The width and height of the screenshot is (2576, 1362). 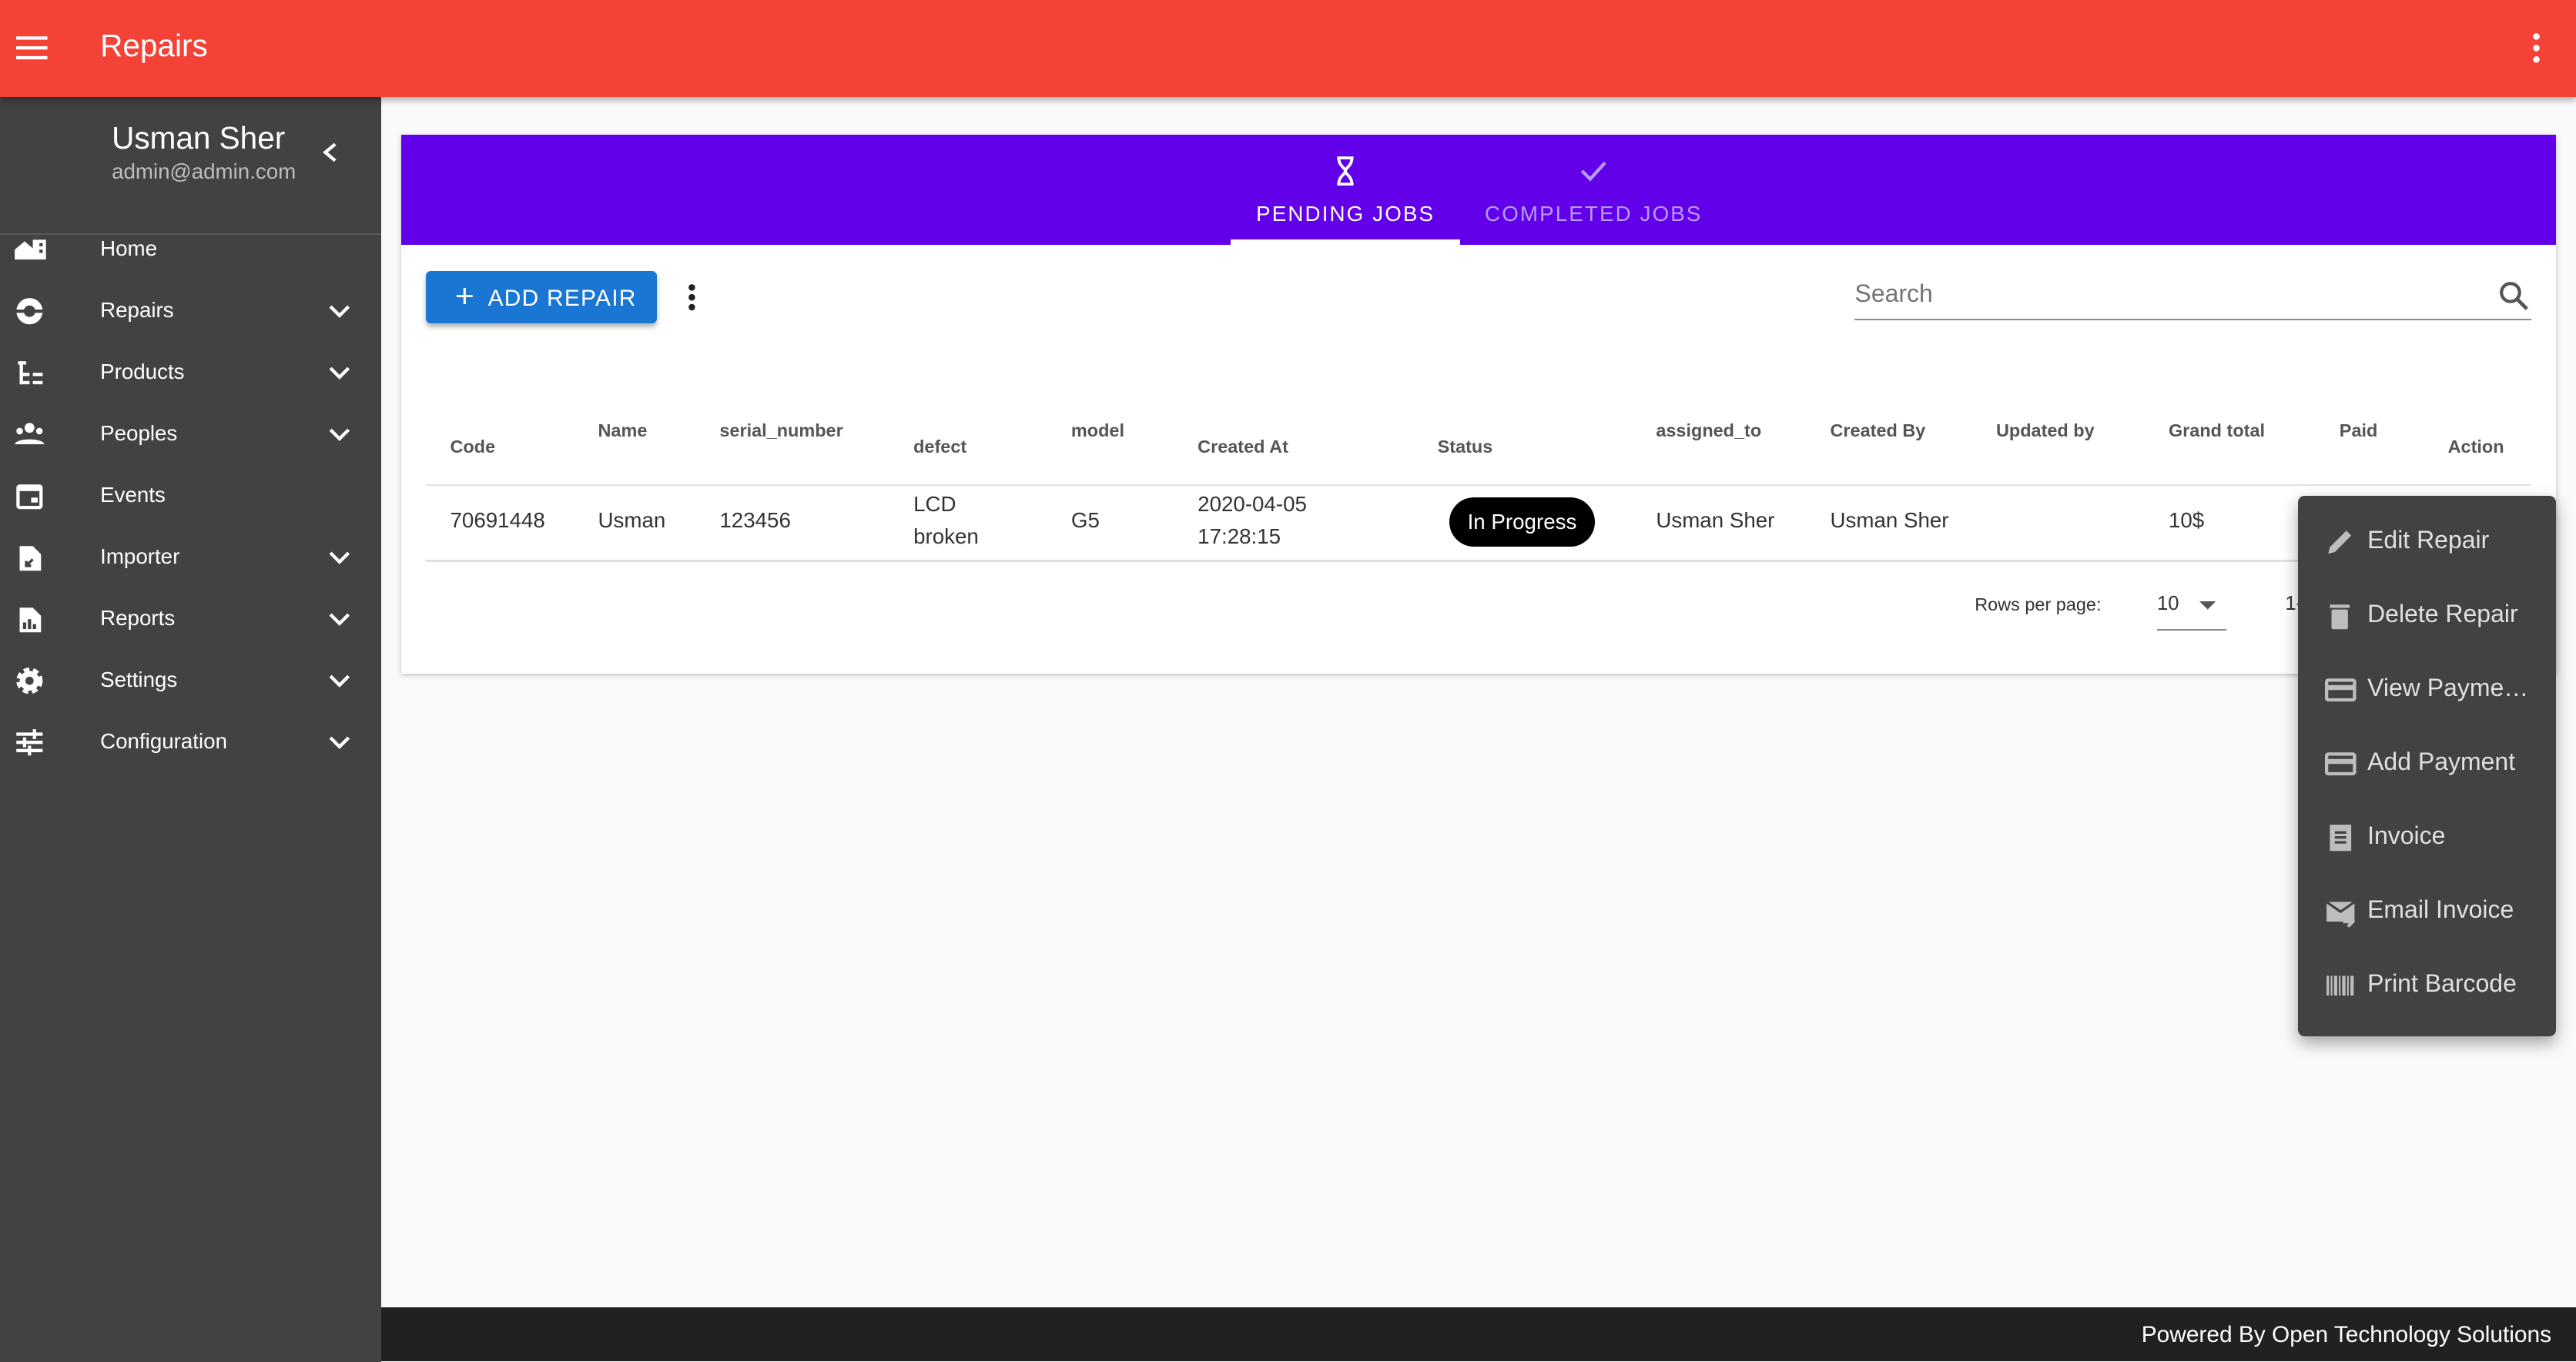 What do you see at coordinates (29, 681) in the screenshot?
I see `gear-icon` at bounding box center [29, 681].